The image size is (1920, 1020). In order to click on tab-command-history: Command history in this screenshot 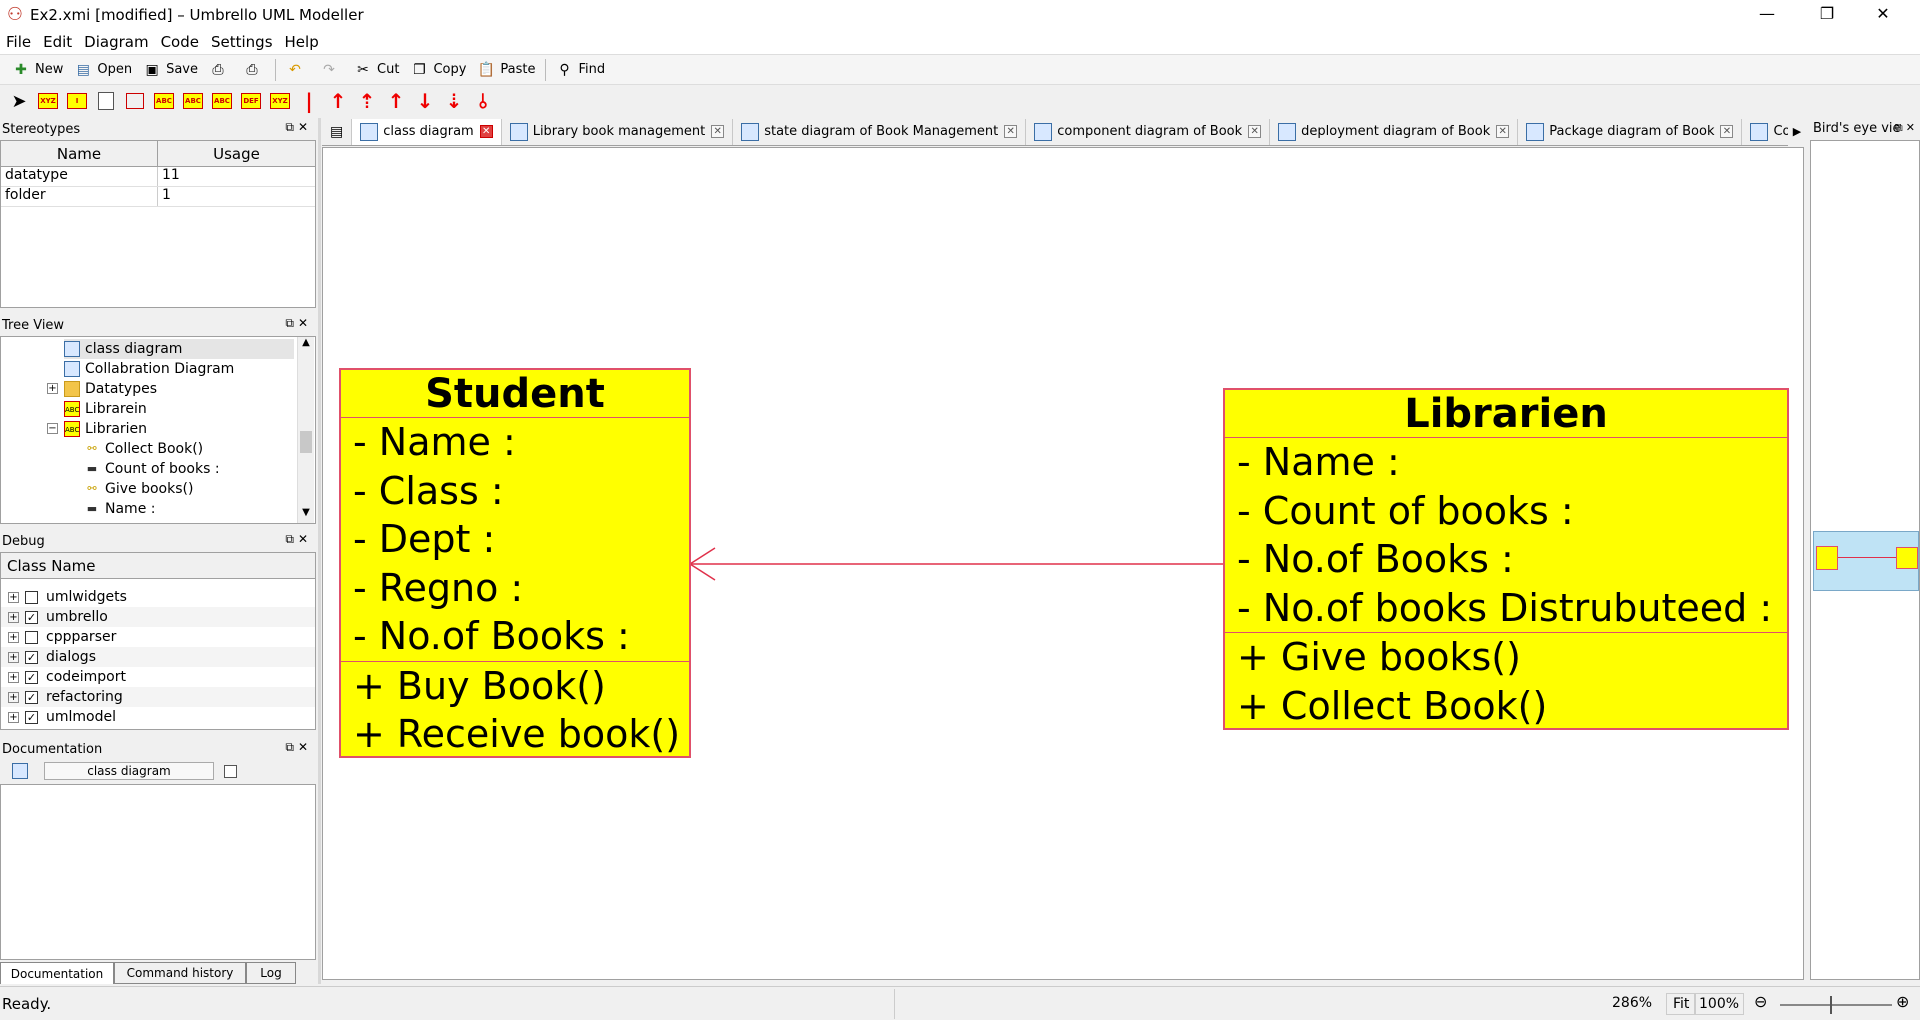, I will do `click(180, 973)`.